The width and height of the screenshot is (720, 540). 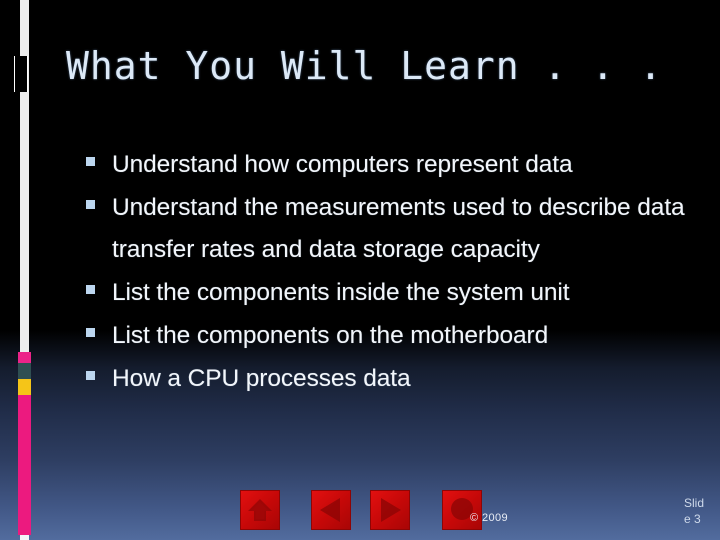 I want to click on previous-button, so click(x=331, y=510).